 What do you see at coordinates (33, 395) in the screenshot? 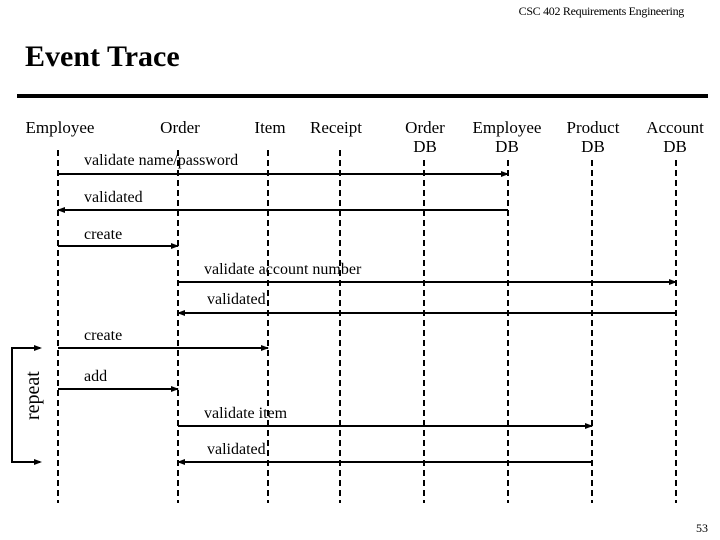
I see `repeat-label: repeat` at bounding box center [33, 395].